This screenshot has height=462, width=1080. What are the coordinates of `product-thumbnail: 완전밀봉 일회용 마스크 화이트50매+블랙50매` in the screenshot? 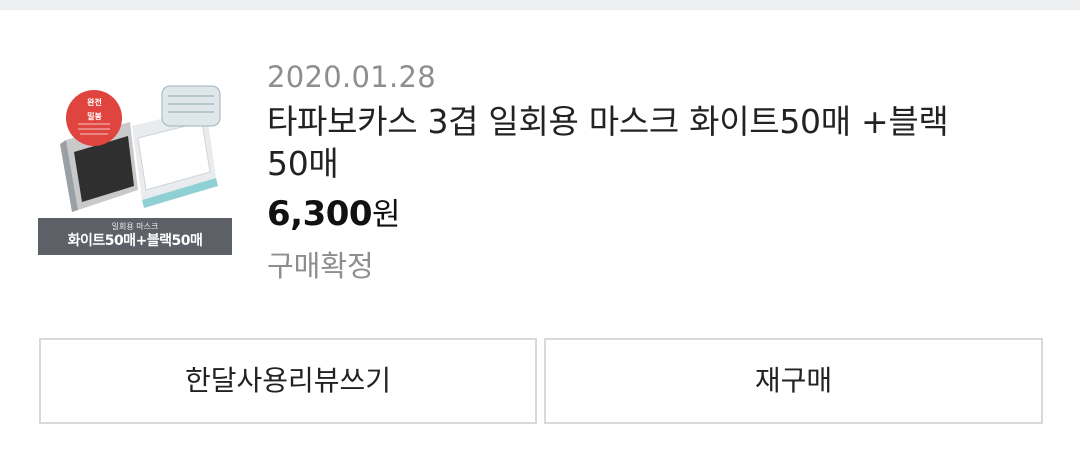 It's located at (135, 168).